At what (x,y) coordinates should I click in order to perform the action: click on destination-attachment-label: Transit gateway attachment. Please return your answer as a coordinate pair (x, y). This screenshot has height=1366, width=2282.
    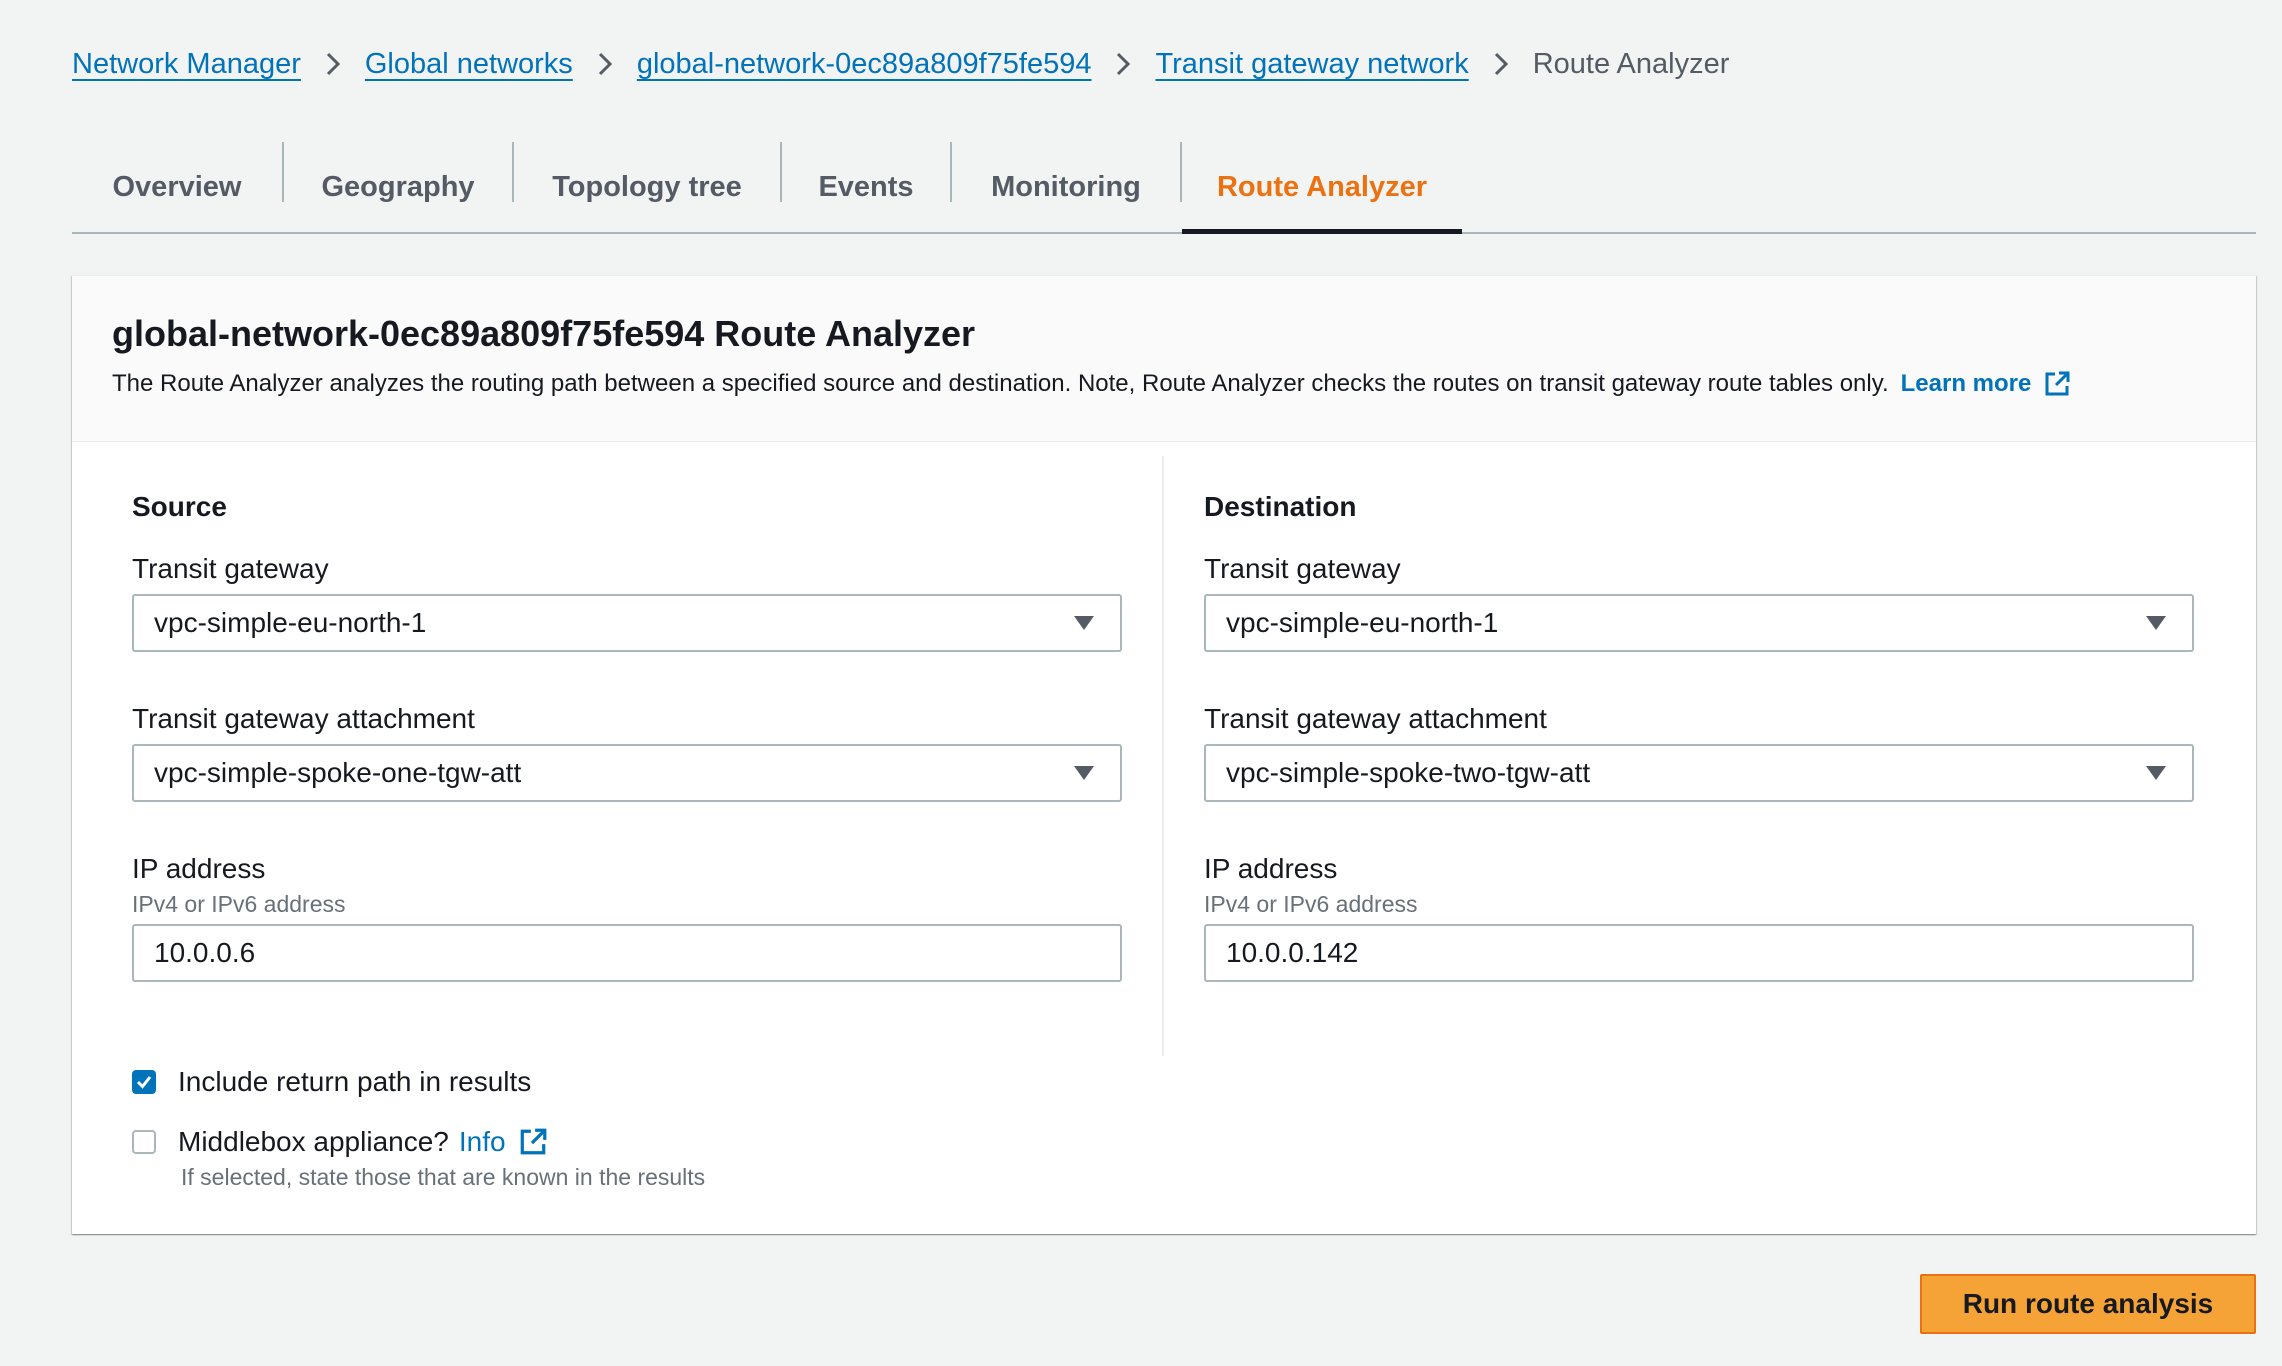
    Looking at the image, I should click on (1375, 718).